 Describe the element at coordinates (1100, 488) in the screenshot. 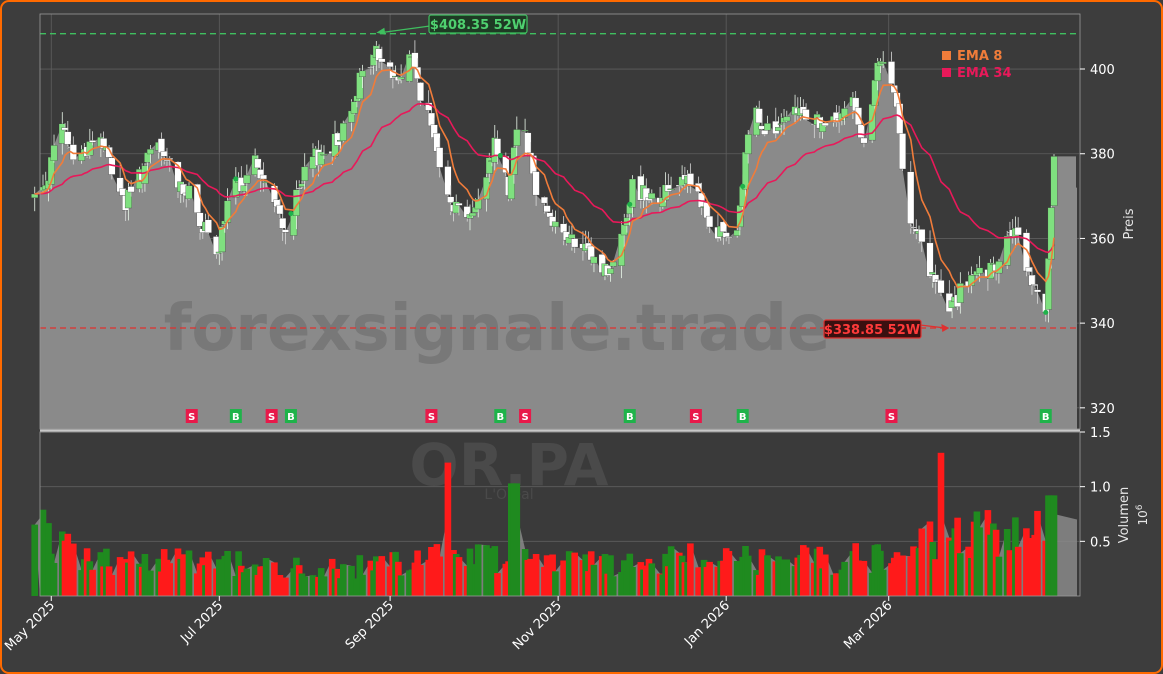

I see `volume-tick-label: 1.0` at that location.